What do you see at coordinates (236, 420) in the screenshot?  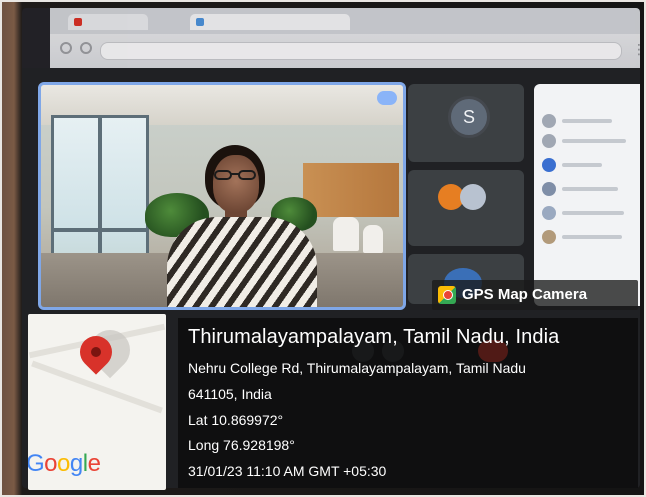 I see `latitude: Lat 10.869972°` at bounding box center [236, 420].